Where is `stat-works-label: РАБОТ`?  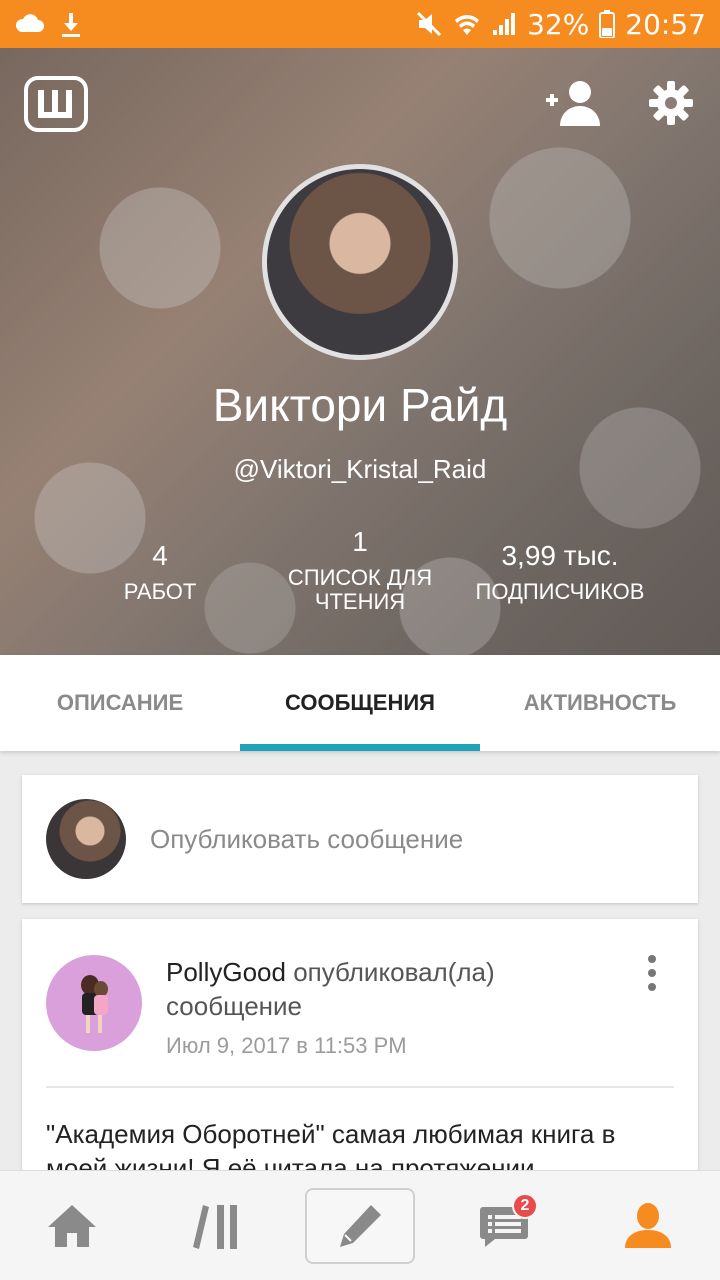 stat-works-label: РАБОТ is located at coordinates (160, 591).